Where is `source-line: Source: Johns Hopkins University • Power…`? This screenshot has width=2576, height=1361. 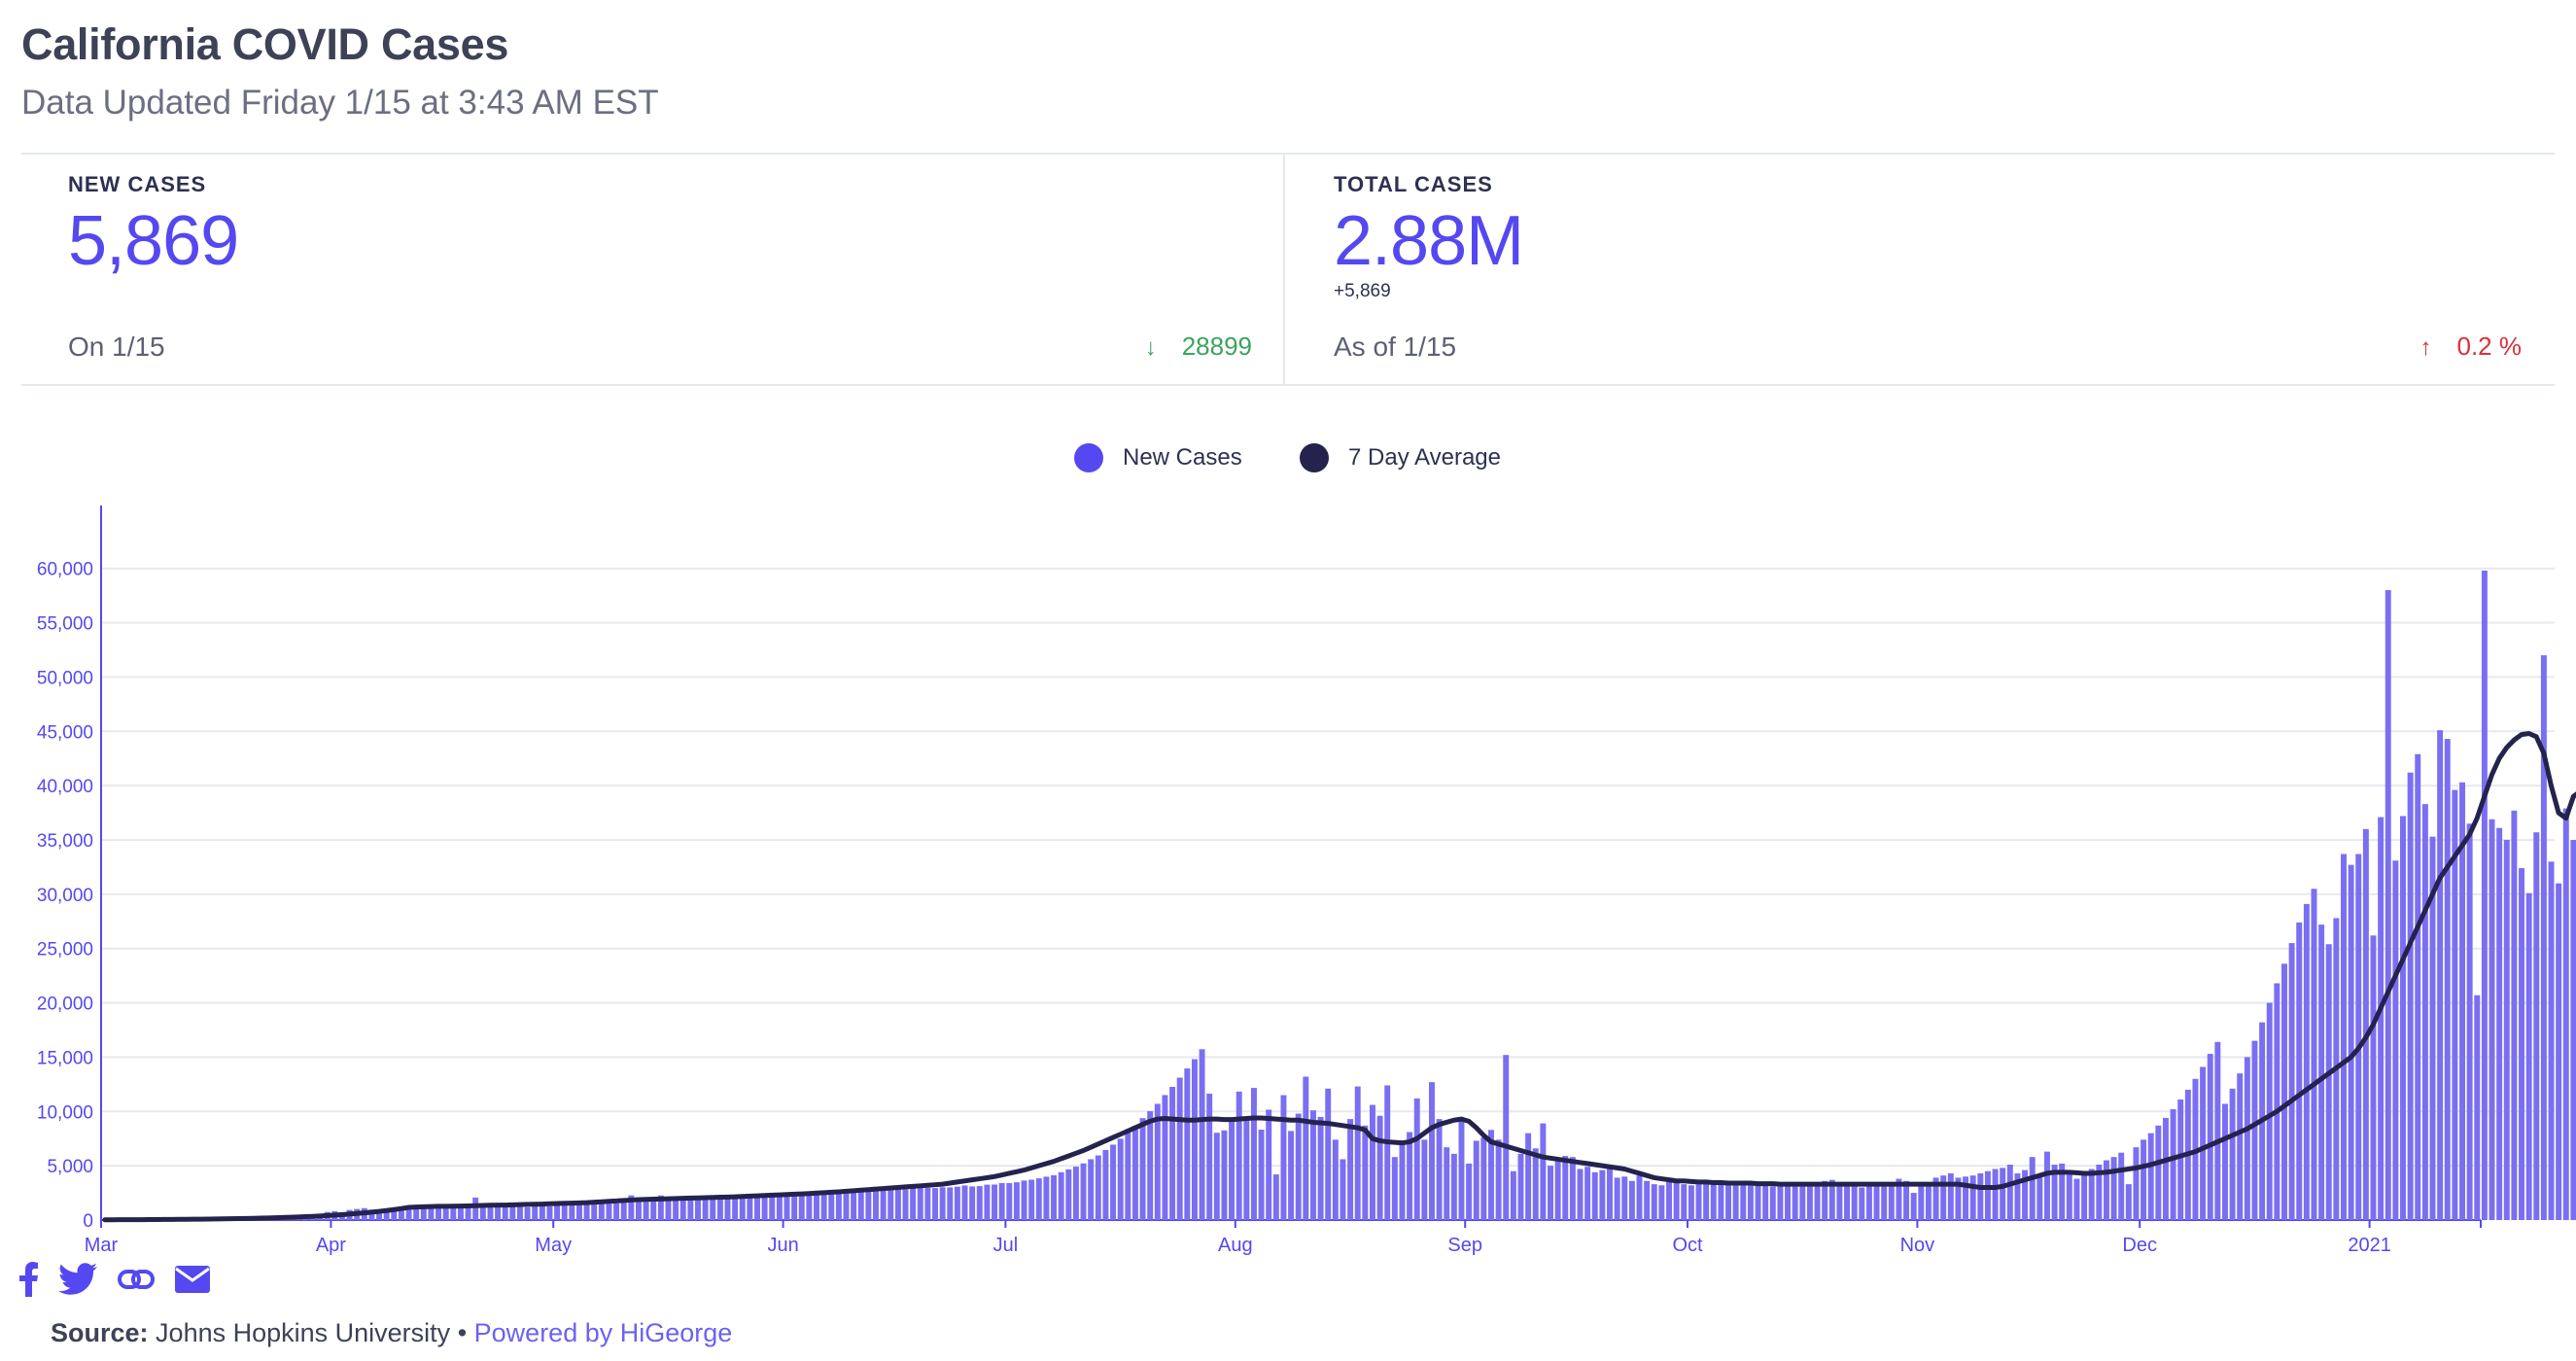
source-line: Source: Johns Hopkins University • Power… is located at coordinates (392, 1333).